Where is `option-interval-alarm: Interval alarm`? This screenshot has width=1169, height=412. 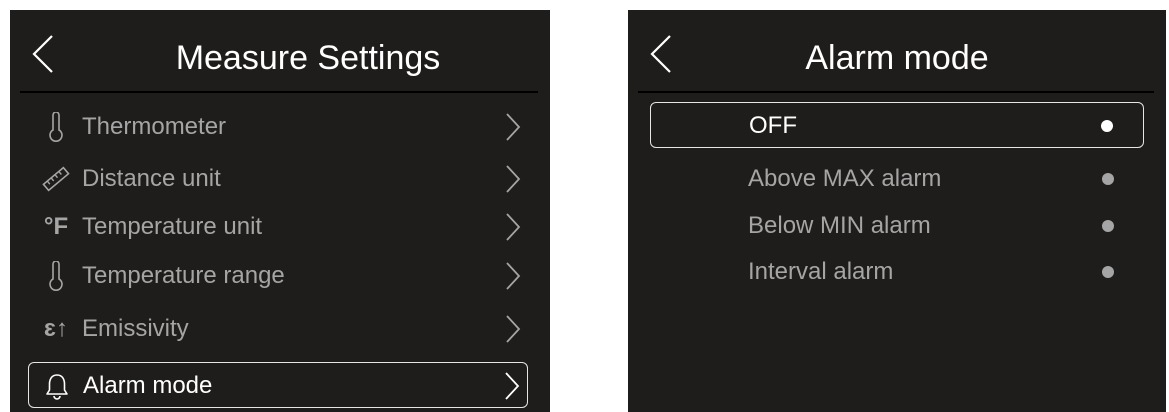
option-interval-alarm: Interval alarm is located at coordinates (897, 272).